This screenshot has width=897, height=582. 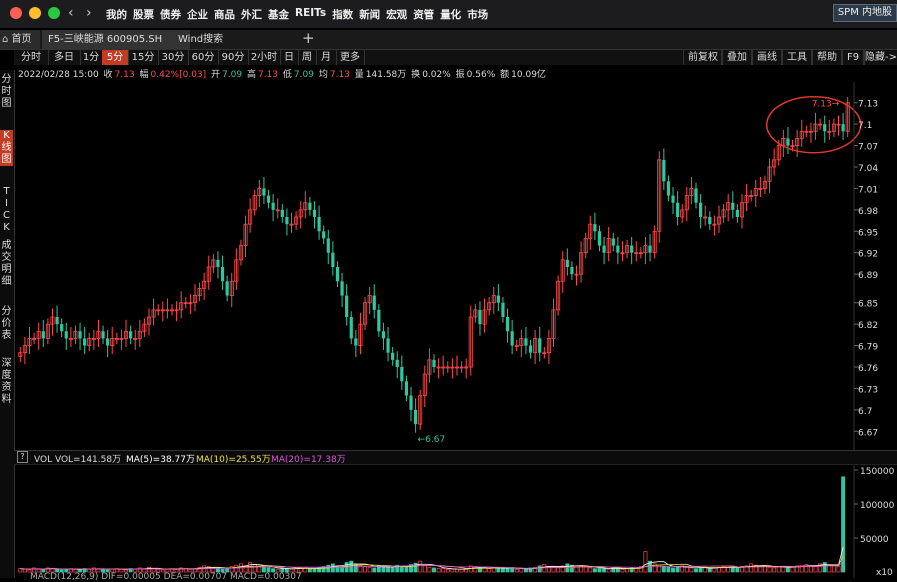 I want to click on menu-item-11: 资管, so click(x=423, y=14).